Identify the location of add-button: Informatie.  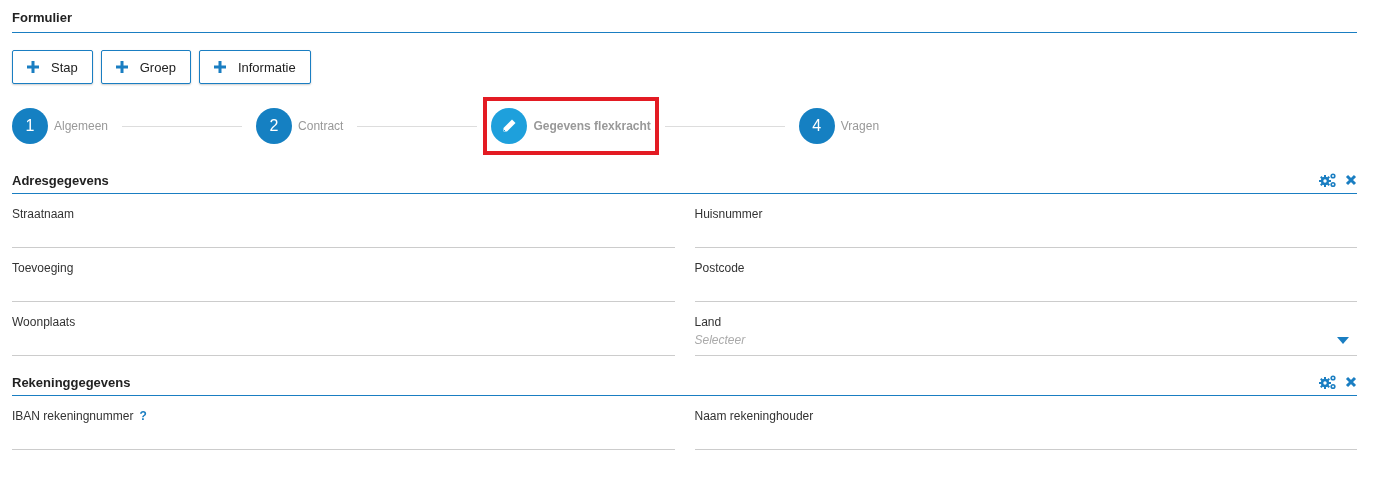
(254, 67).